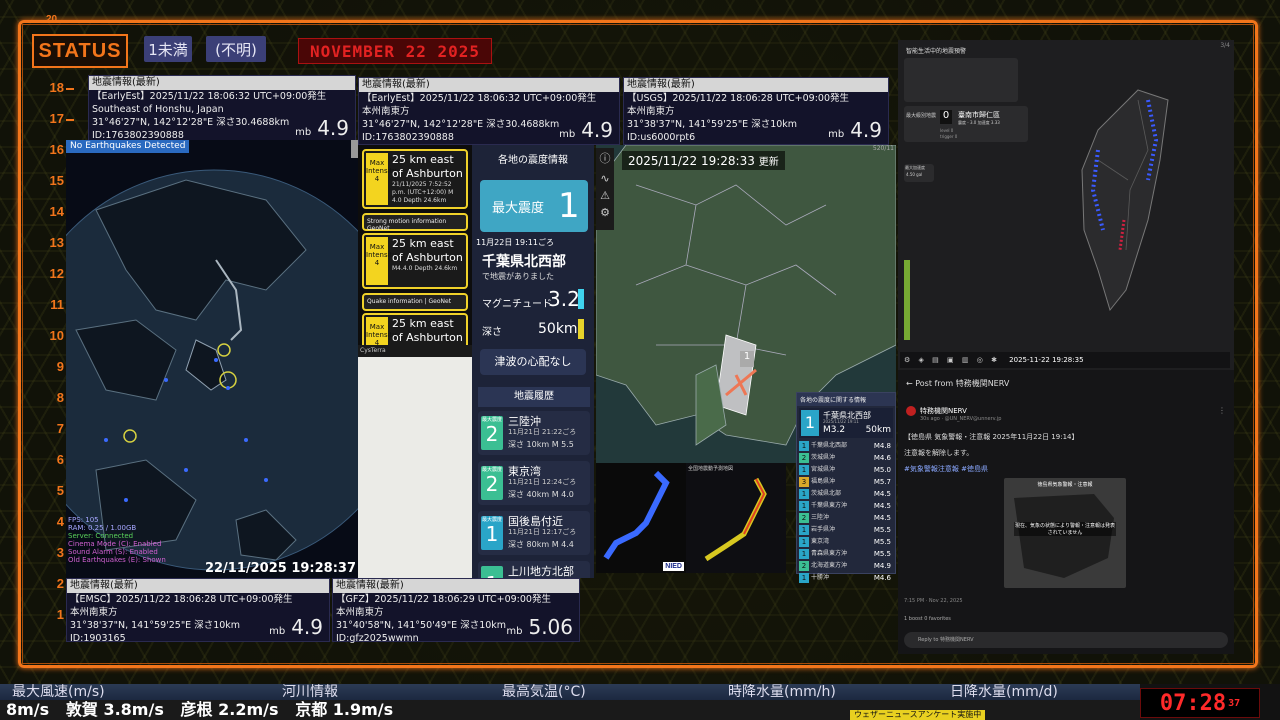  I want to click on back-arrow-icon: ←, so click(909, 383).